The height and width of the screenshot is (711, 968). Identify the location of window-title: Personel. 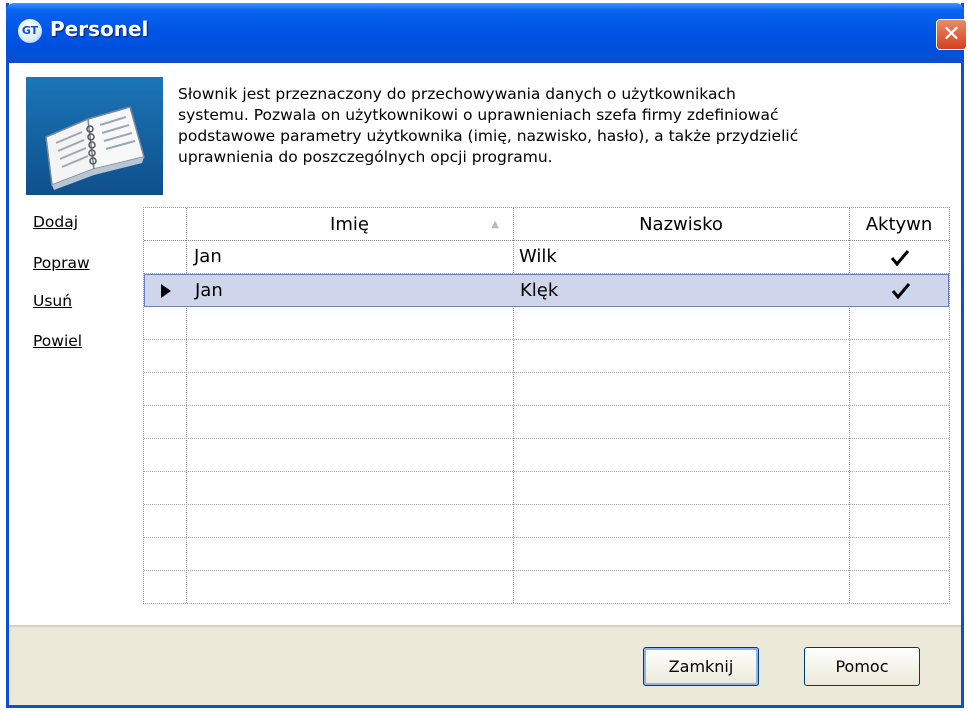
(99, 29).